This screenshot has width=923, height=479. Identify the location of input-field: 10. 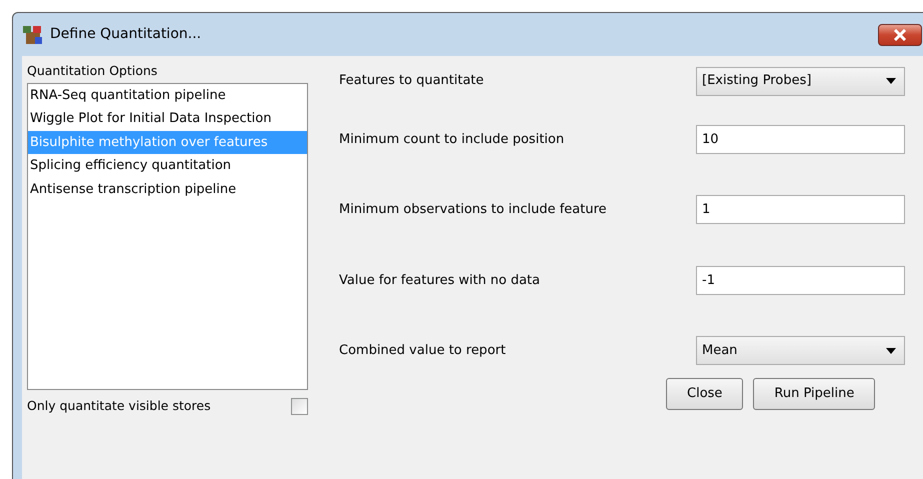
(800, 139).